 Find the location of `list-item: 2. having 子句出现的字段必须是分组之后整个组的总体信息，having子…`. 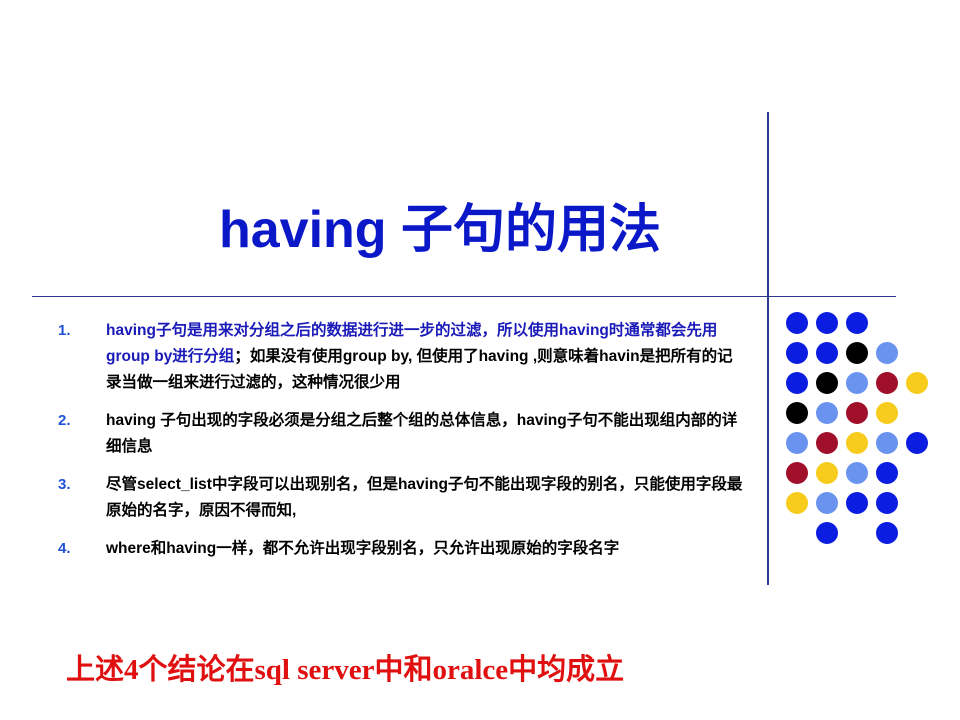

list-item: 2. having 子句出现的字段必须是分组之后整个组的总体信息，having子… is located at coordinates (403, 434).